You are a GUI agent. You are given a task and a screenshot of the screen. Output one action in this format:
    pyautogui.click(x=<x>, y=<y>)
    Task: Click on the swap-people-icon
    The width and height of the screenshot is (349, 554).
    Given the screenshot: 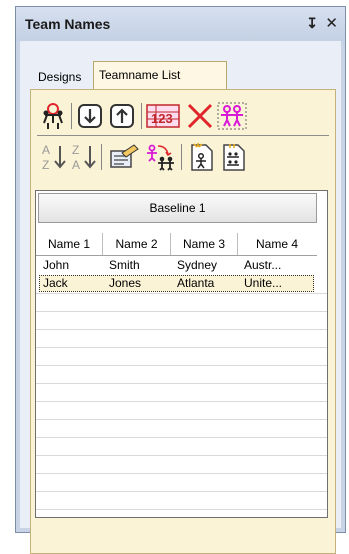 What is the action you would take?
    pyautogui.click(x=160, y=157)
    